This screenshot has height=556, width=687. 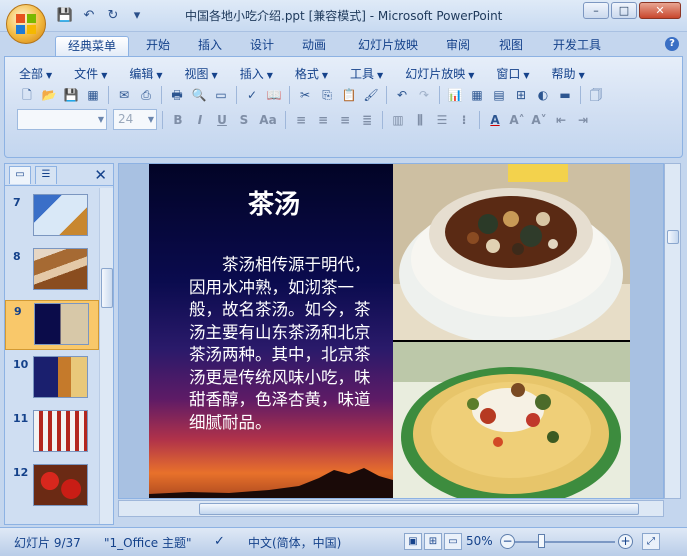 I want to click on zoom-in-button: +, so click(x=625, y=541).